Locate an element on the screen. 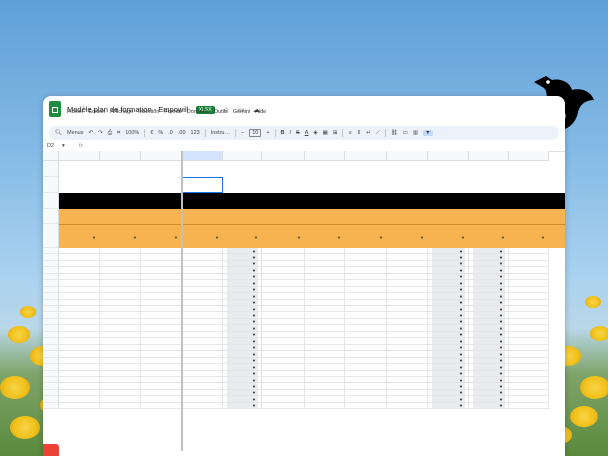 Image resolution: width=608 pixels, height=456 pixels. text-rotation-icon: ⟋ is located at coordinates (378, 133).